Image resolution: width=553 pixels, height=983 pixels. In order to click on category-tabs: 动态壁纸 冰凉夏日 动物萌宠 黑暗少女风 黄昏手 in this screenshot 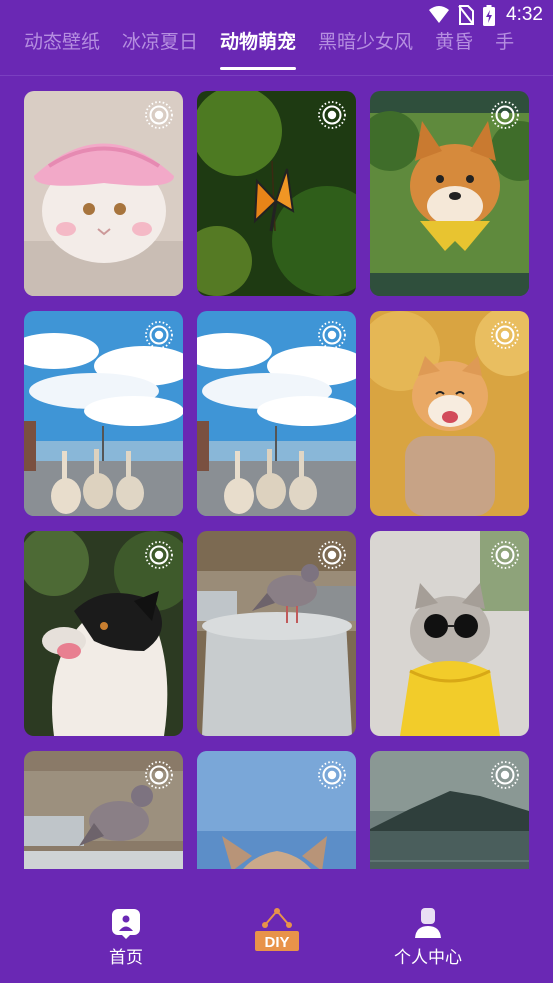, I will do `click(280, 48)`.